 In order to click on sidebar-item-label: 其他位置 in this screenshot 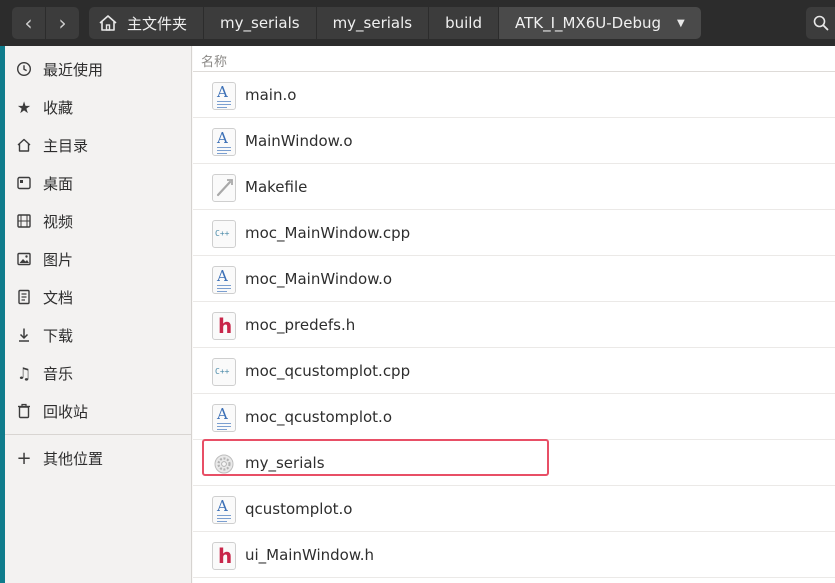, I will do `click(73, 458)`.